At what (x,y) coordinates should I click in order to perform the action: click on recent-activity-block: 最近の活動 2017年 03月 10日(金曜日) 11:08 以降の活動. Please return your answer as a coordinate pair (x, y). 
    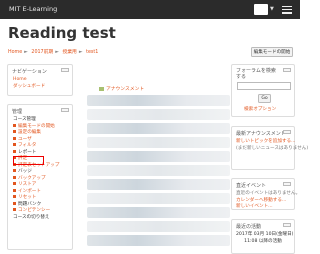
    Looking at the image, I should click on (263, 236).